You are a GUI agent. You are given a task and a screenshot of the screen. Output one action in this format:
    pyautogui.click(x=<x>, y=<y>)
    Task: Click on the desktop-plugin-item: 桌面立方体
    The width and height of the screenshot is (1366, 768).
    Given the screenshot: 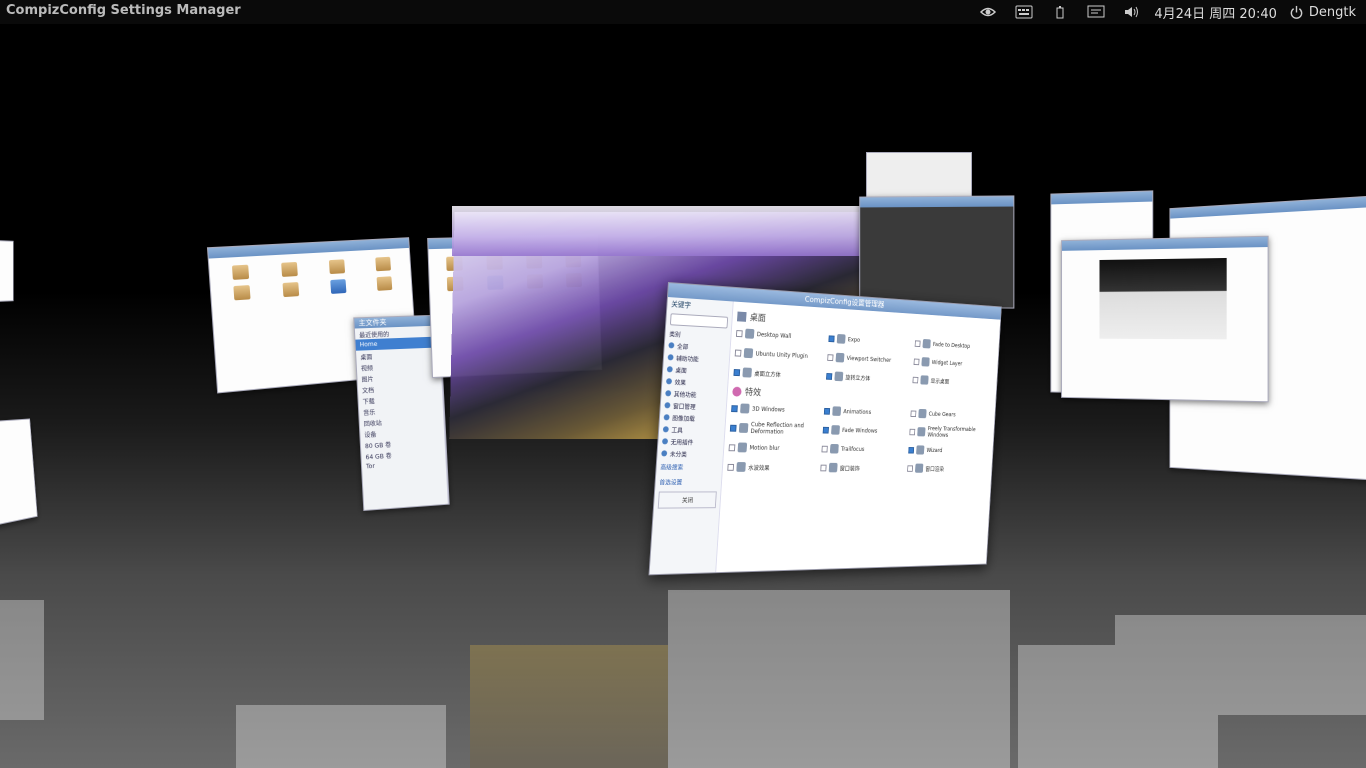 What is the action you would take?
    pyautogui.click(x=778, y=373)
    